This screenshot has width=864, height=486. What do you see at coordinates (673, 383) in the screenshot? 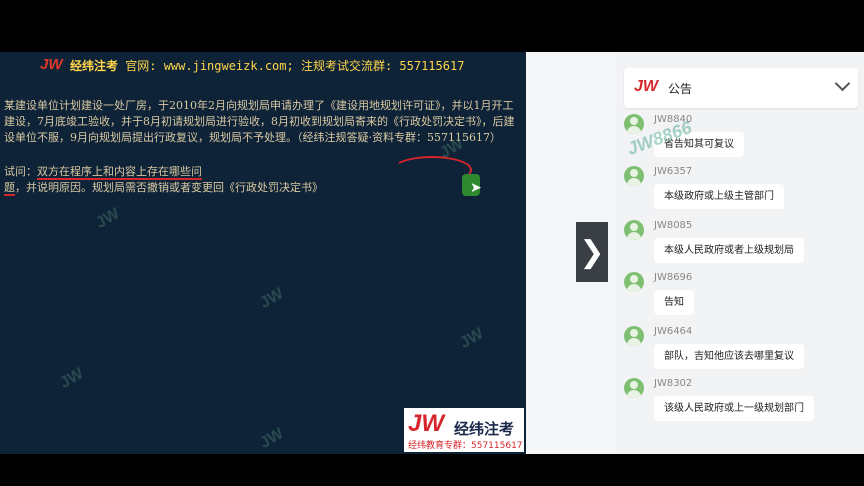
I see `message-username: JW8302` at bounding box center [673, 383].